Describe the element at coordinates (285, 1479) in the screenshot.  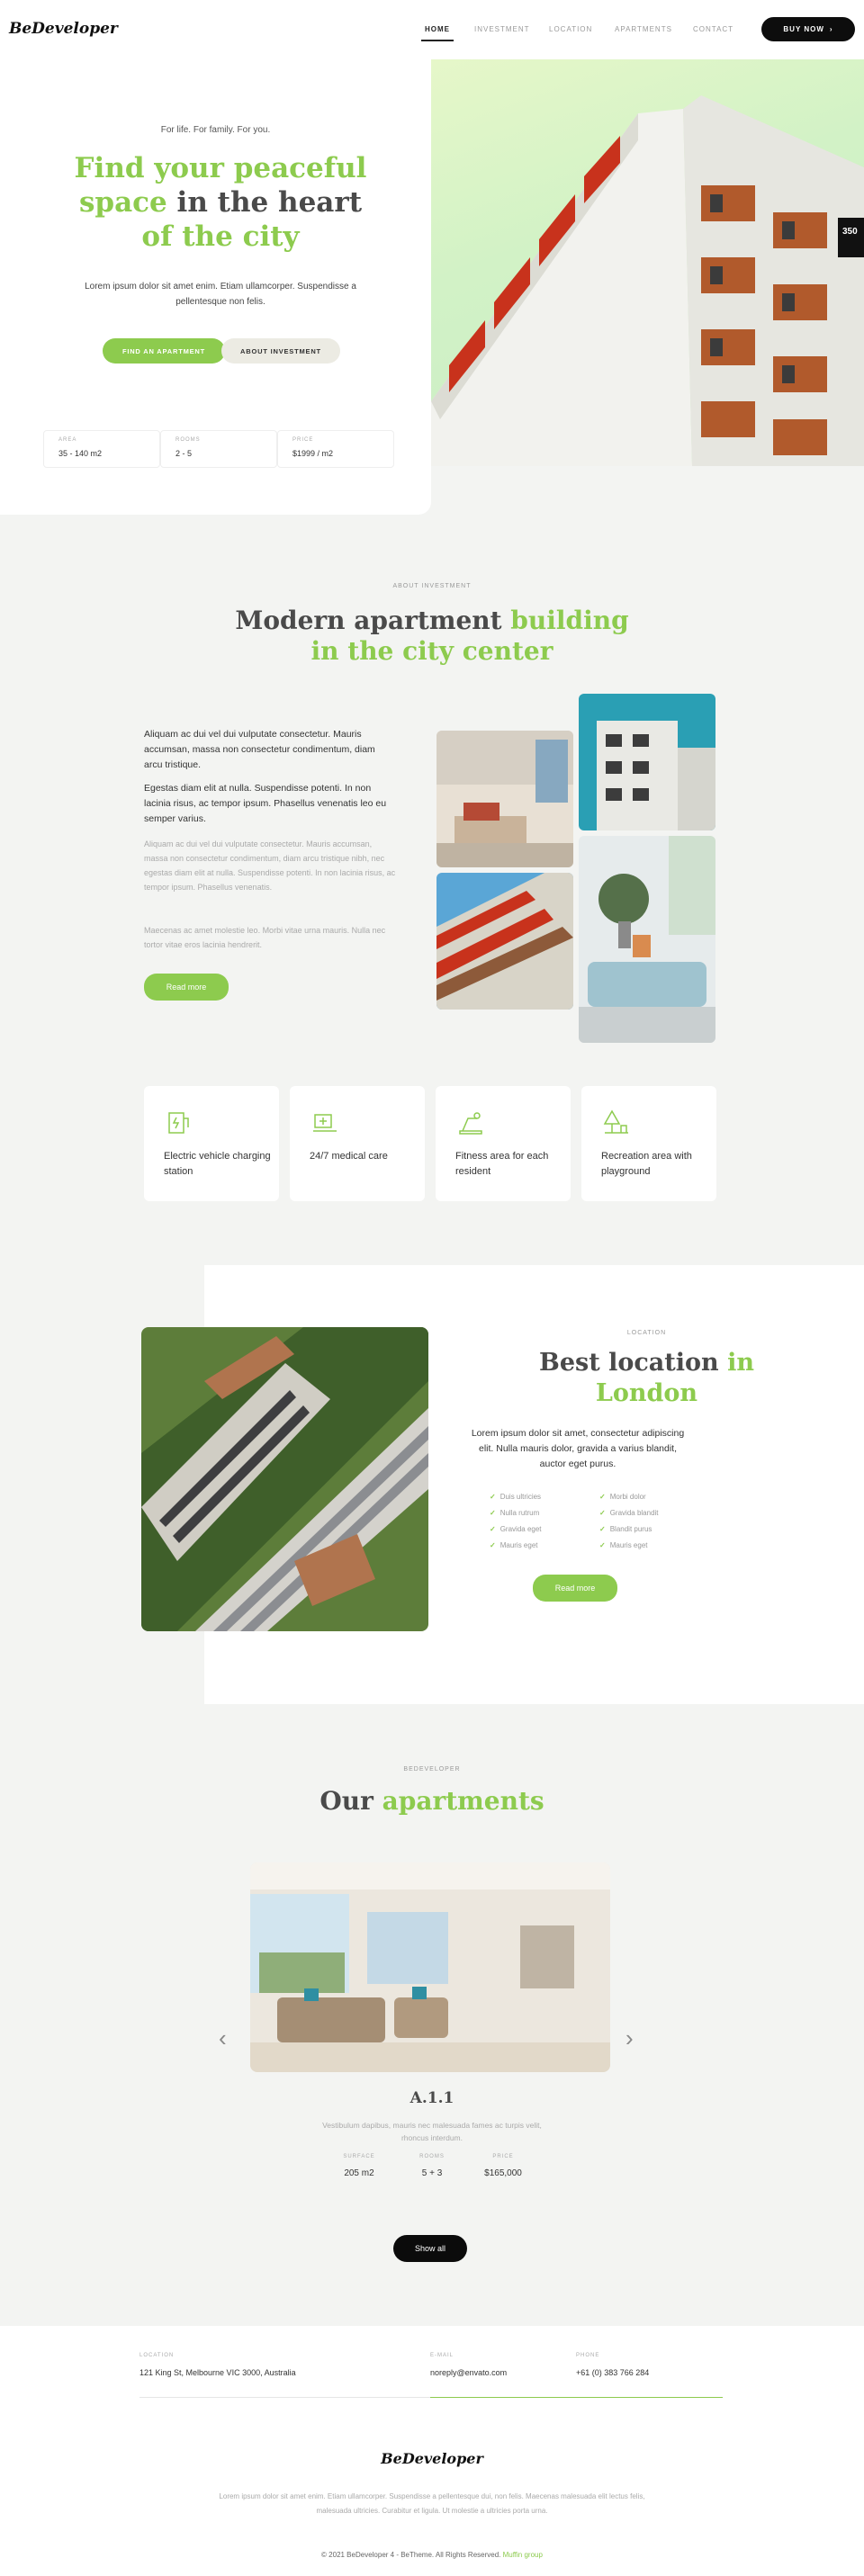
I see `location-aerial-image` at that location.